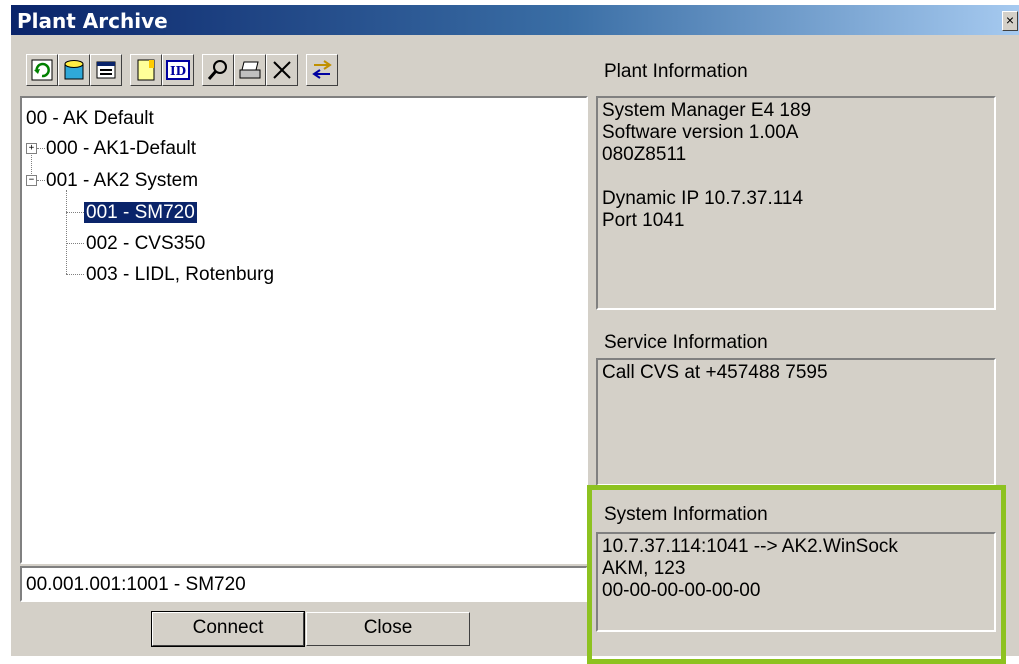 This screenshot has height=664, width=1019. Describe the element at coordinates (74, 70) in the screenshot. I see `database-button` at that location.